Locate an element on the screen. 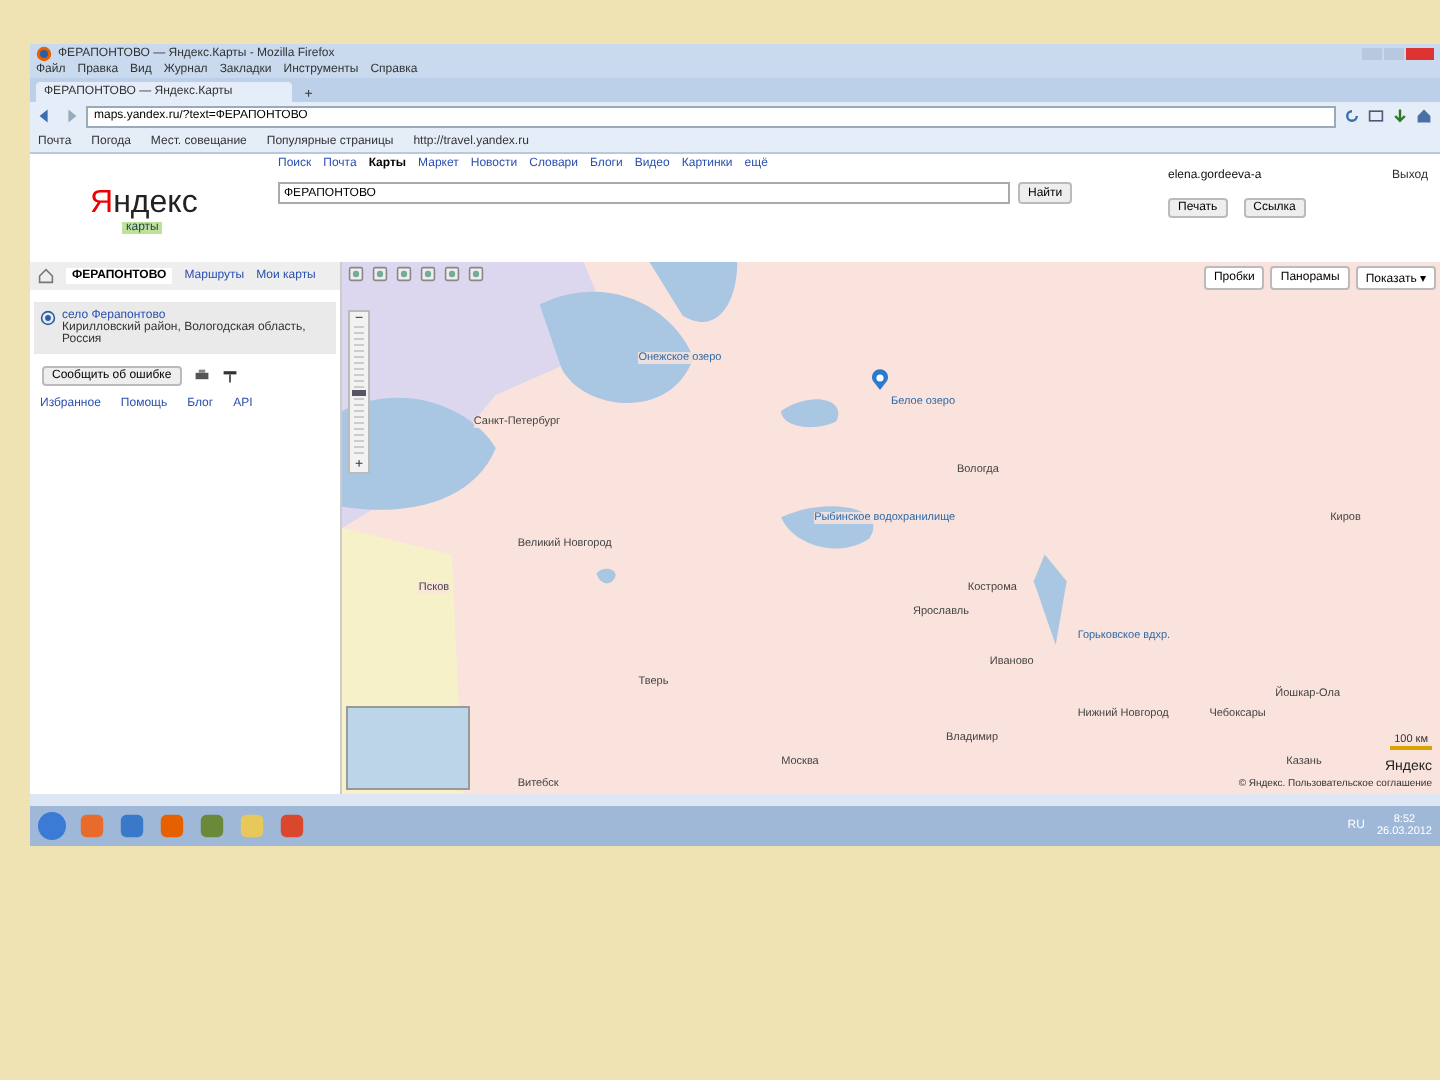 This screenshot has height=1080, width=1440. firefox-icon is located at coordinates (44, 53).